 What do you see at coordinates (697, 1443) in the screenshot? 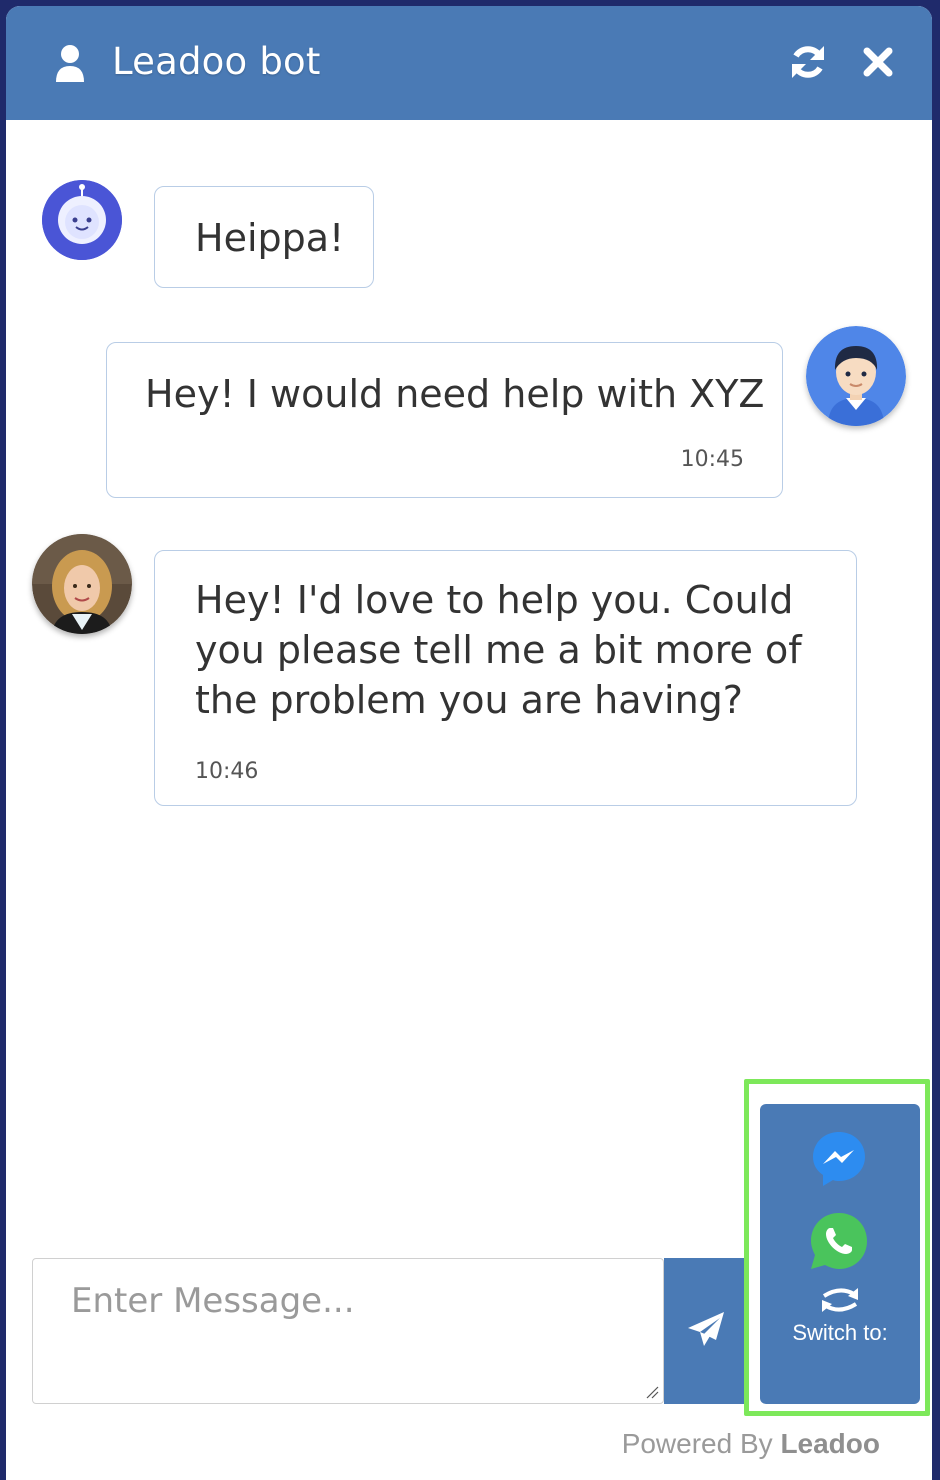
I see `powered-by-text: Powered By` at bounding box center [697, 1443].